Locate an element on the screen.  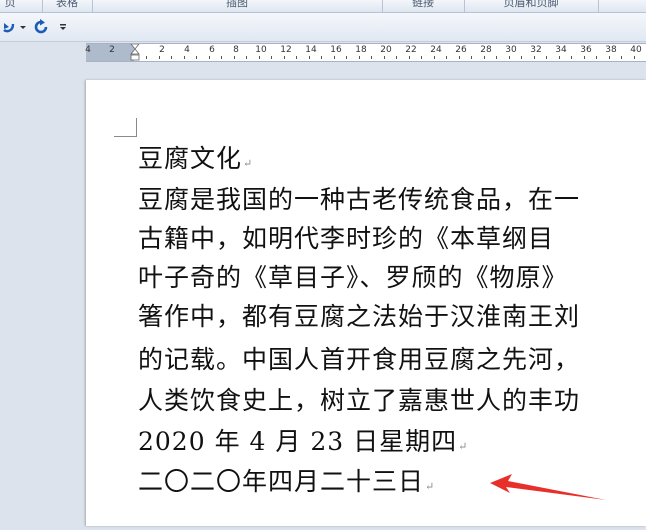
annotation-arrow-icon is located at coordinates (548, 487).